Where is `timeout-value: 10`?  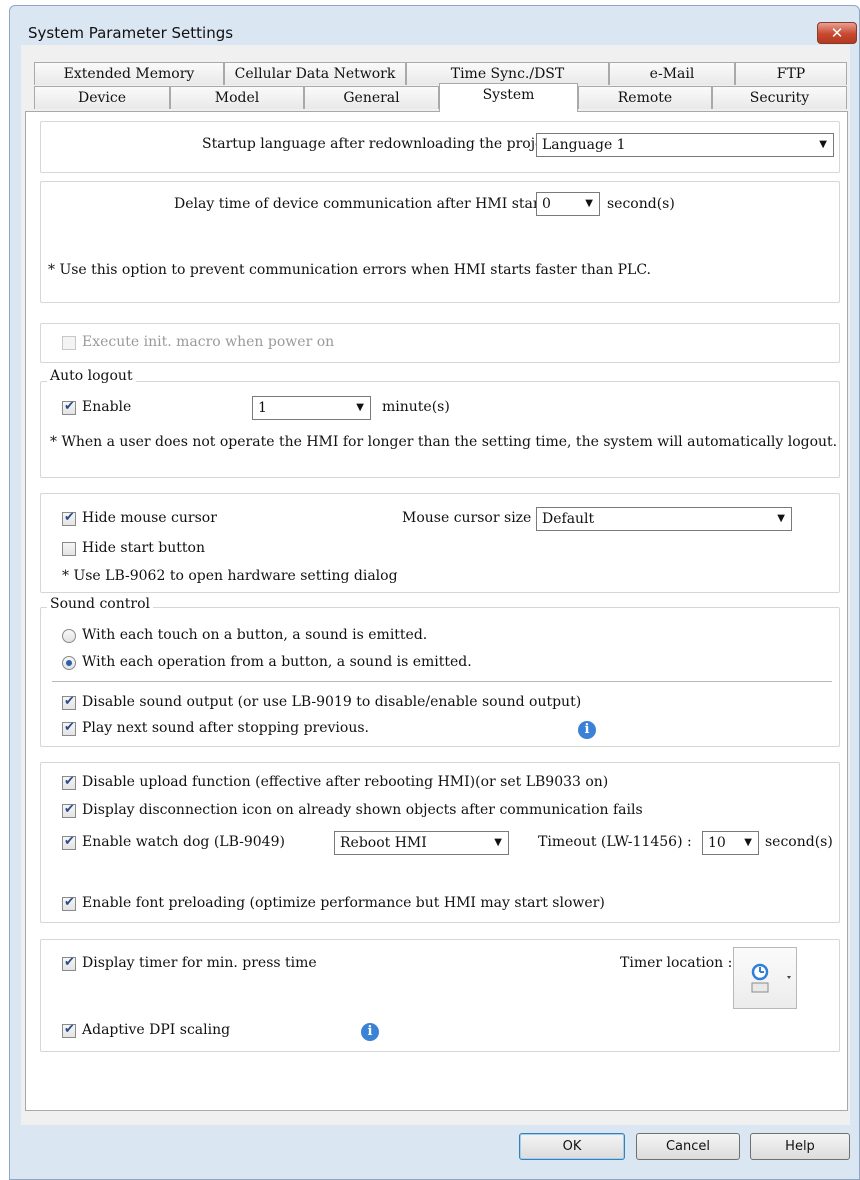
timeout-value: 10 is located at coordinates (717, 843).